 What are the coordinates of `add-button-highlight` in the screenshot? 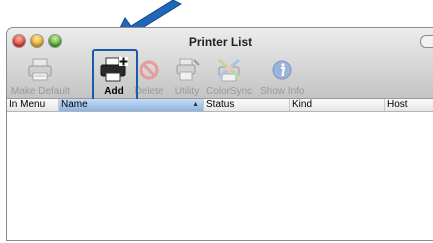 It's located at (115, 75).